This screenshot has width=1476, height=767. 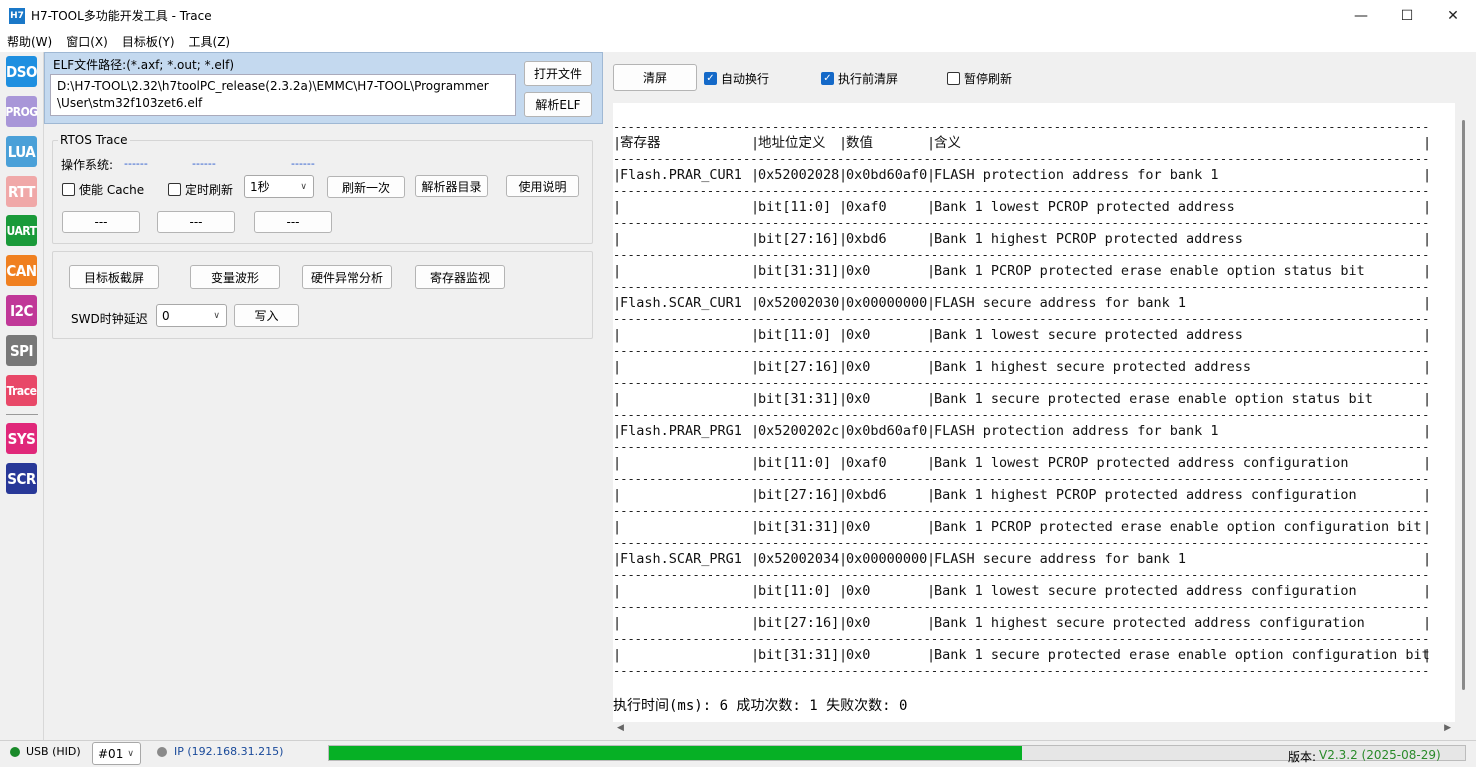 What do you see at coordinates (1453, 15) in the screenshot?
I see `close-button: ✕` at bounding box center [1453, 15].